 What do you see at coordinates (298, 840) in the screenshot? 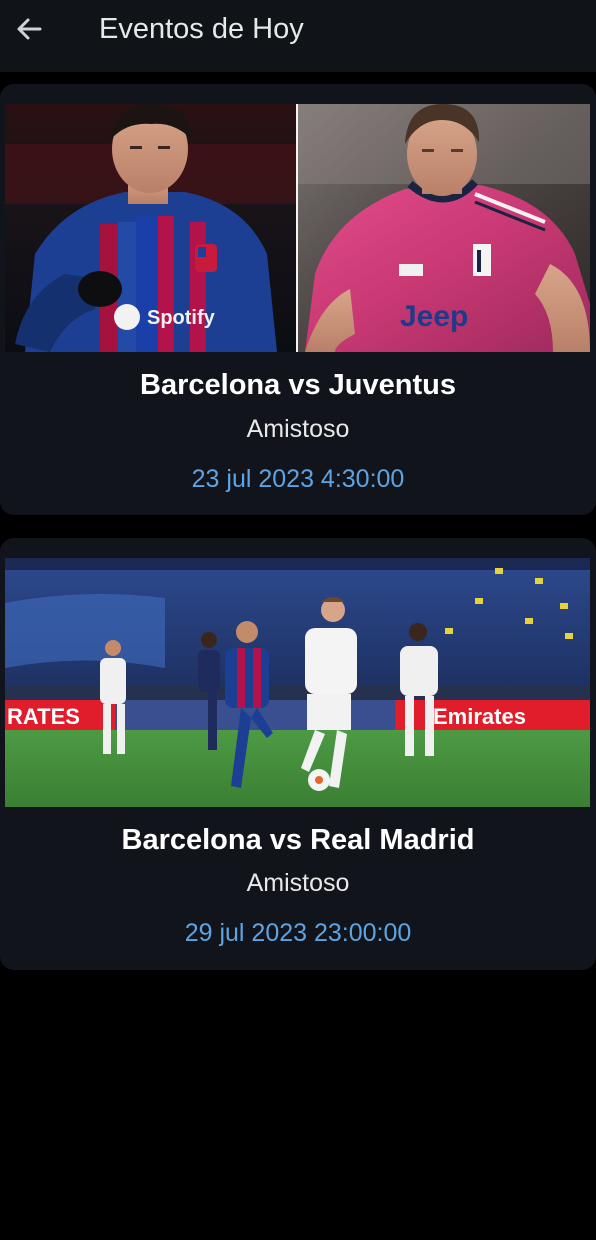
I see `event-title: Barcelona vs Real Madrid` at bounding box center [298, 840].